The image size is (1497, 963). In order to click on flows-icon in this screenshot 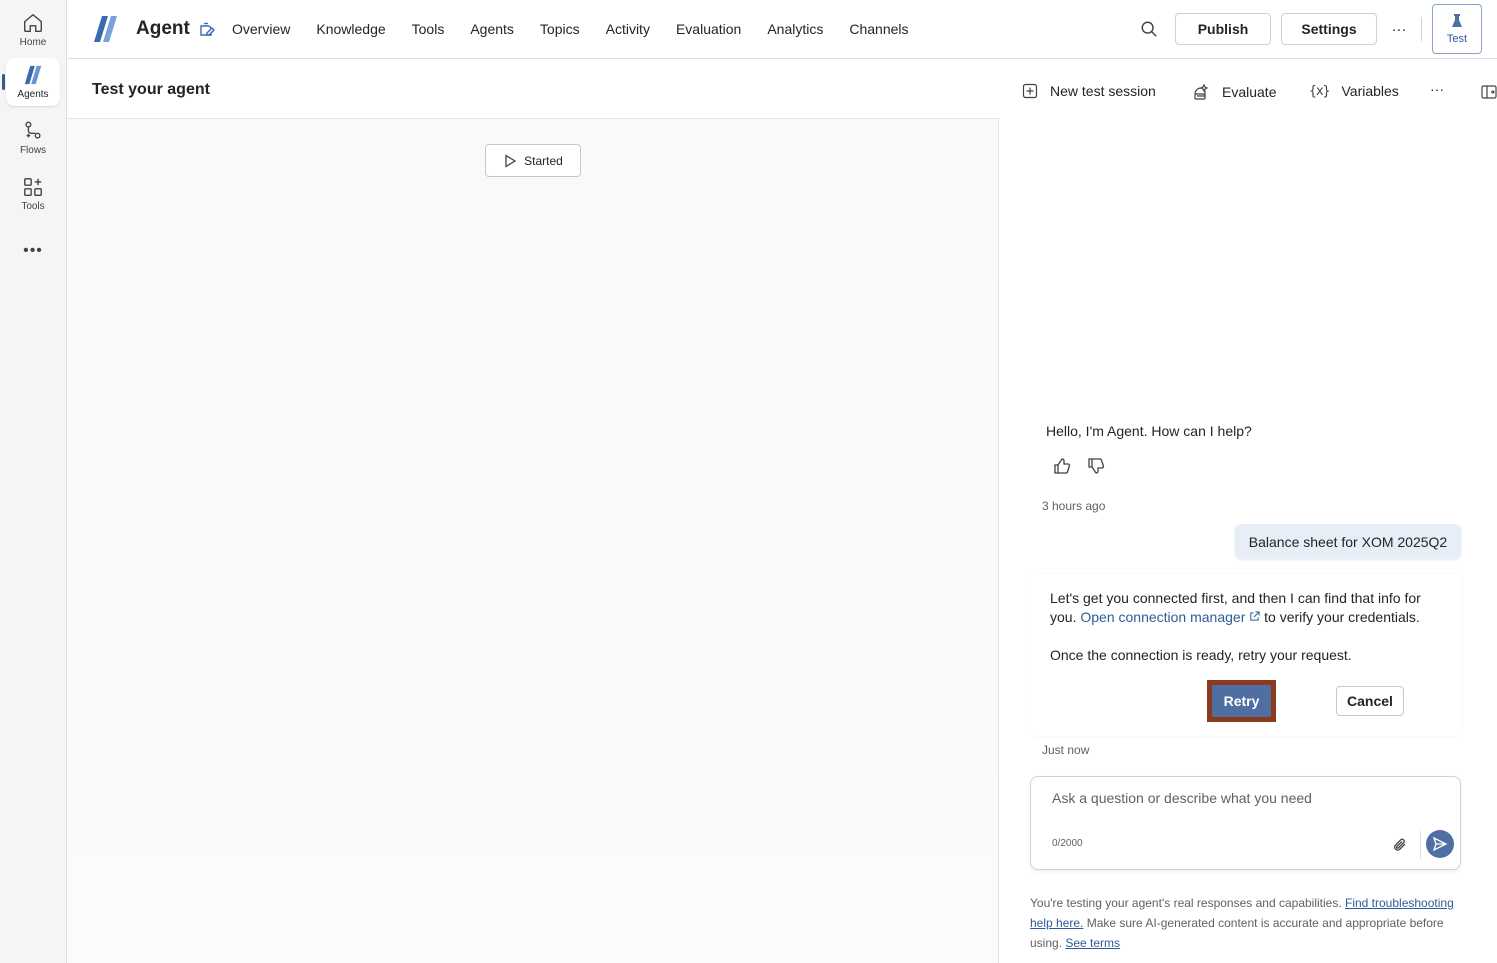, I will do `click(33, 130)`.